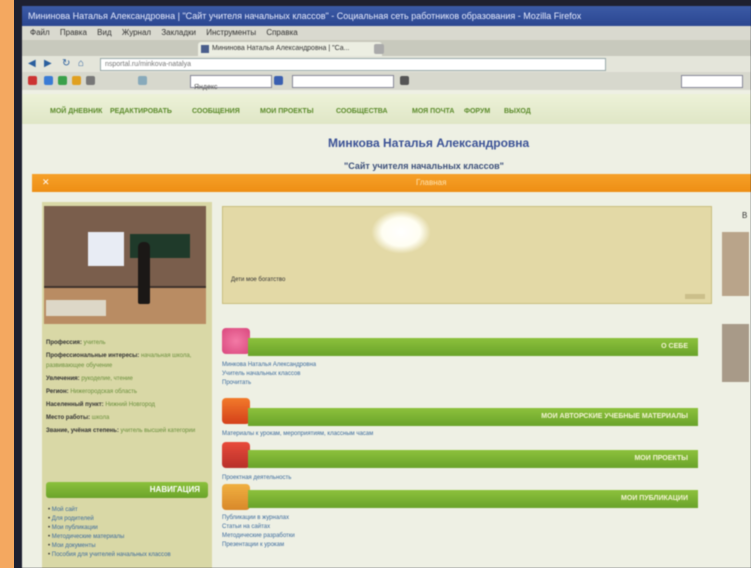 This screenshot has height=568, width=751. What do you see at coordinates (40, 32) in the screenshot?
I see `menu-file: Файл` at bounding box center [40, 32].